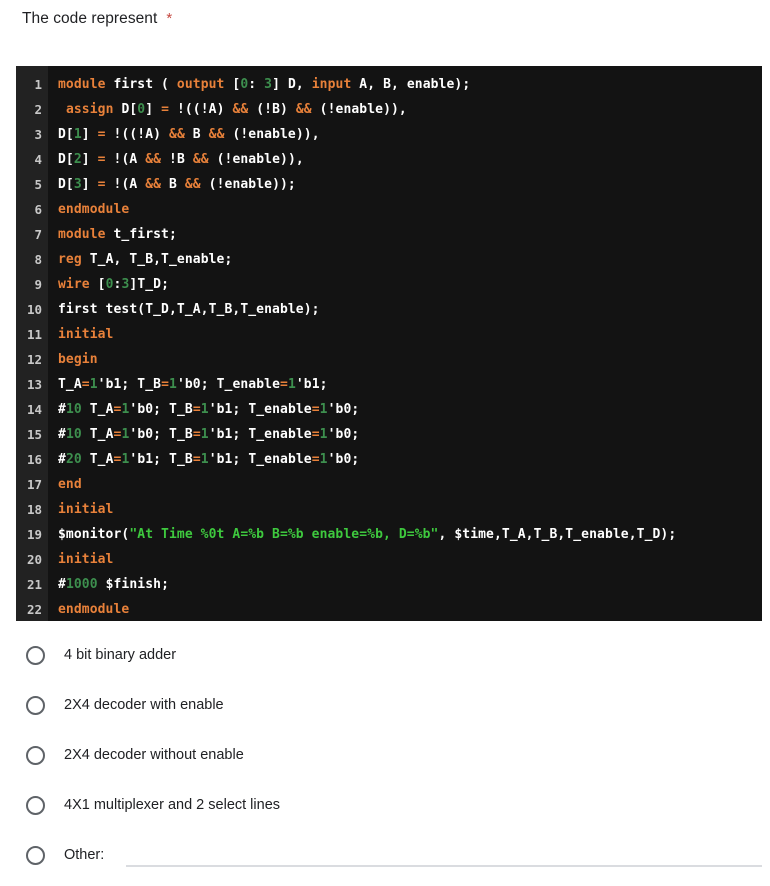  Describe the element at coordinates (144, 705) in the screenshot. I see `option-label-opt-2x4-decoder-with-enable: 2X4 decoder with enable` at that location.